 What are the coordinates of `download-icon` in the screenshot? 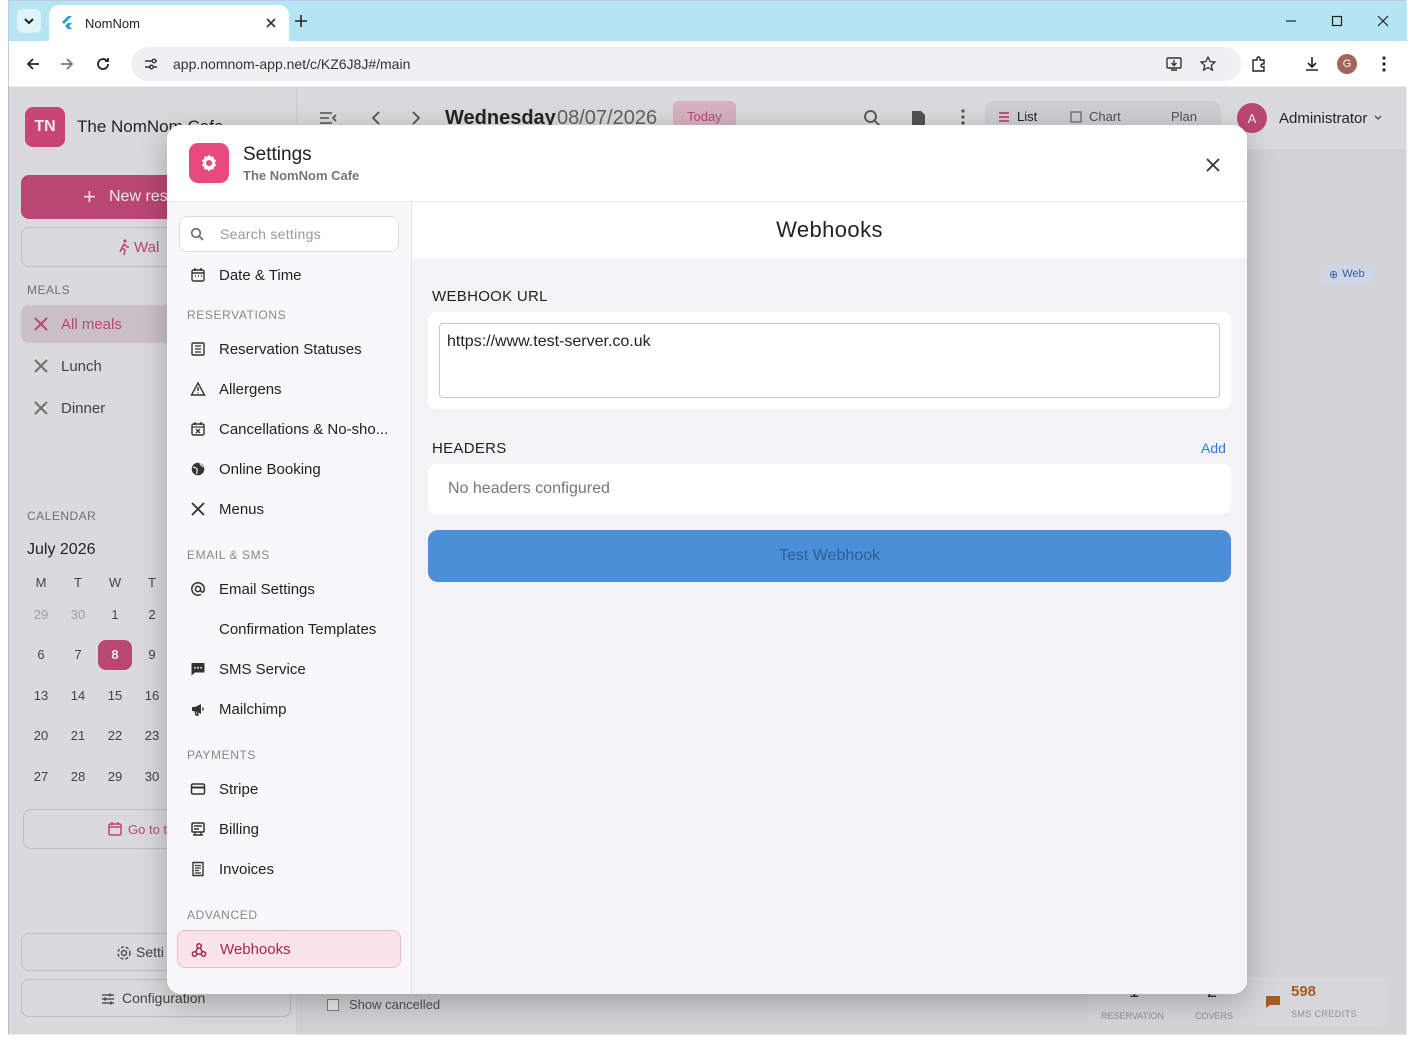 It's located at (1312, 64).